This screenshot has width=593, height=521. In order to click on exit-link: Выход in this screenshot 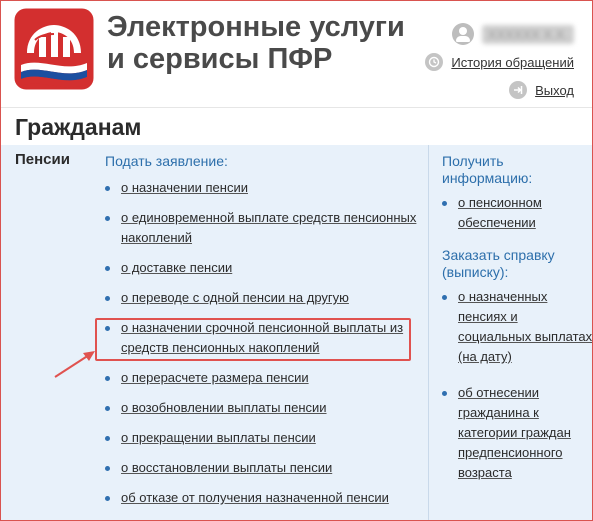, I will do `click(554, 90)`.